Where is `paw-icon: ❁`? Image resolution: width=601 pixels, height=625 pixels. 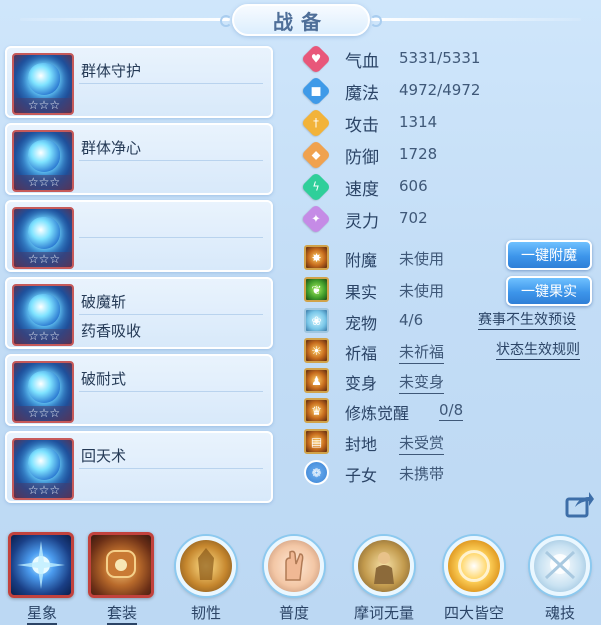
paw-icon: ❁ is located at coordinates (316, 472).